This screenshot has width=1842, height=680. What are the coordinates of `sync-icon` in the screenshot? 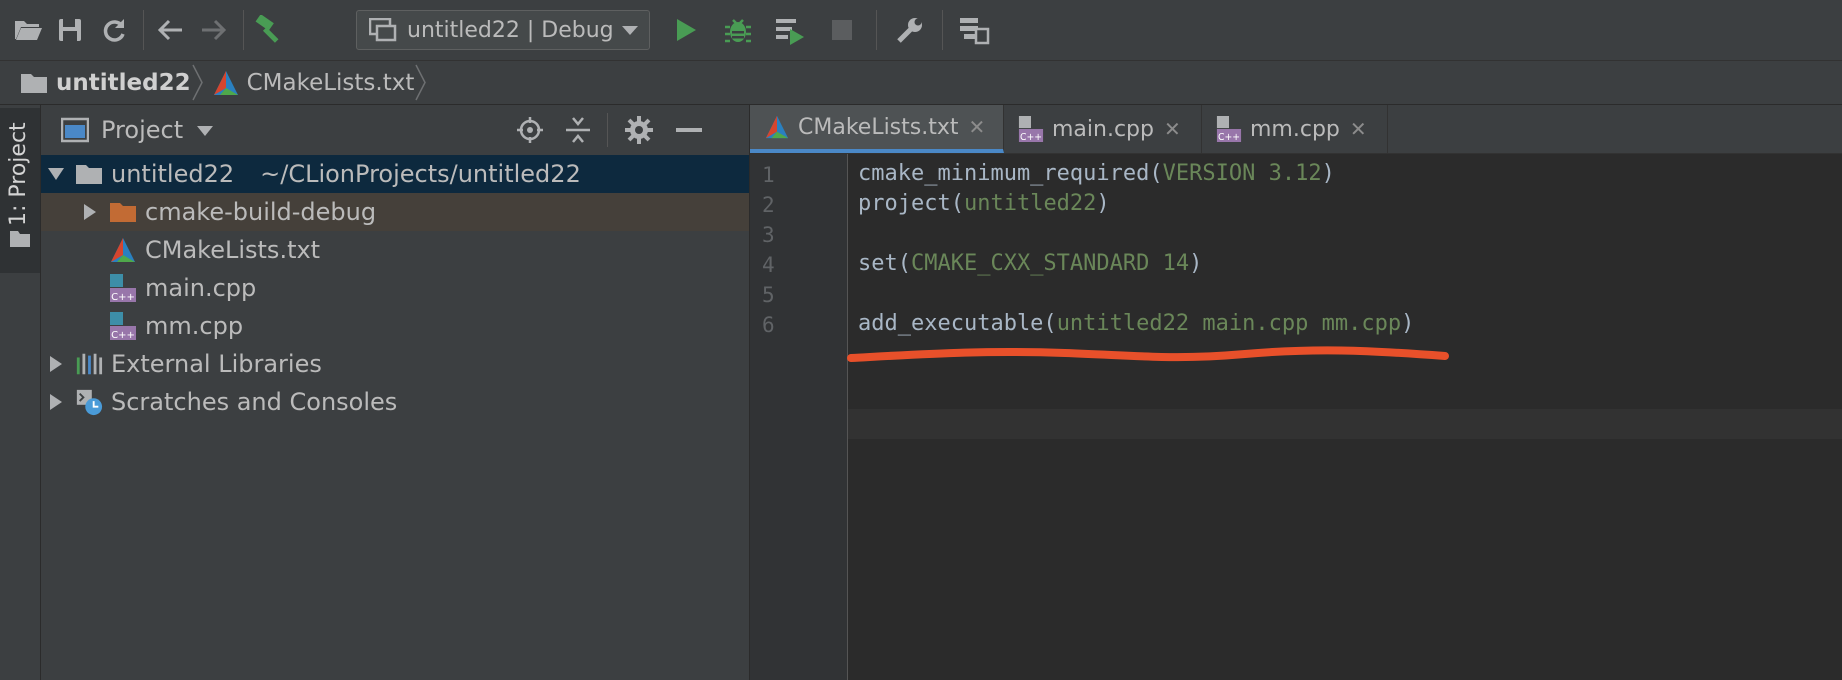 It's located at (114, 30).